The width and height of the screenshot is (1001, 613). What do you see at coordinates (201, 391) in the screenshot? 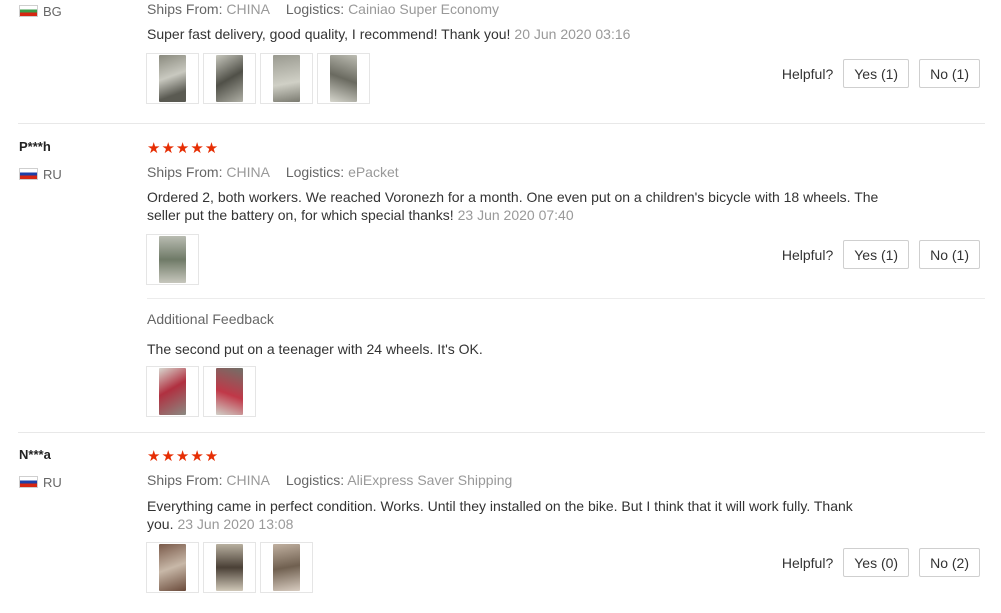
I see `additional-feedback-photos` at bounding box center [201, 391].